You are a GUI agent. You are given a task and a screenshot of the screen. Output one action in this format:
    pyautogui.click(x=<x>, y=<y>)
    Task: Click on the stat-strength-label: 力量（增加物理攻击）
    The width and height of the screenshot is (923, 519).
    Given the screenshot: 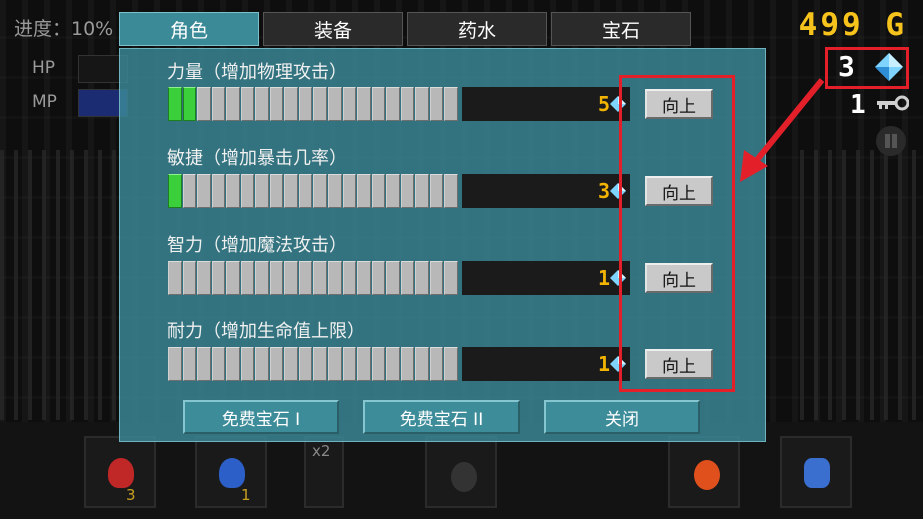 What is the action you would take?
    pyautogui.click(x=257, y=72)
    